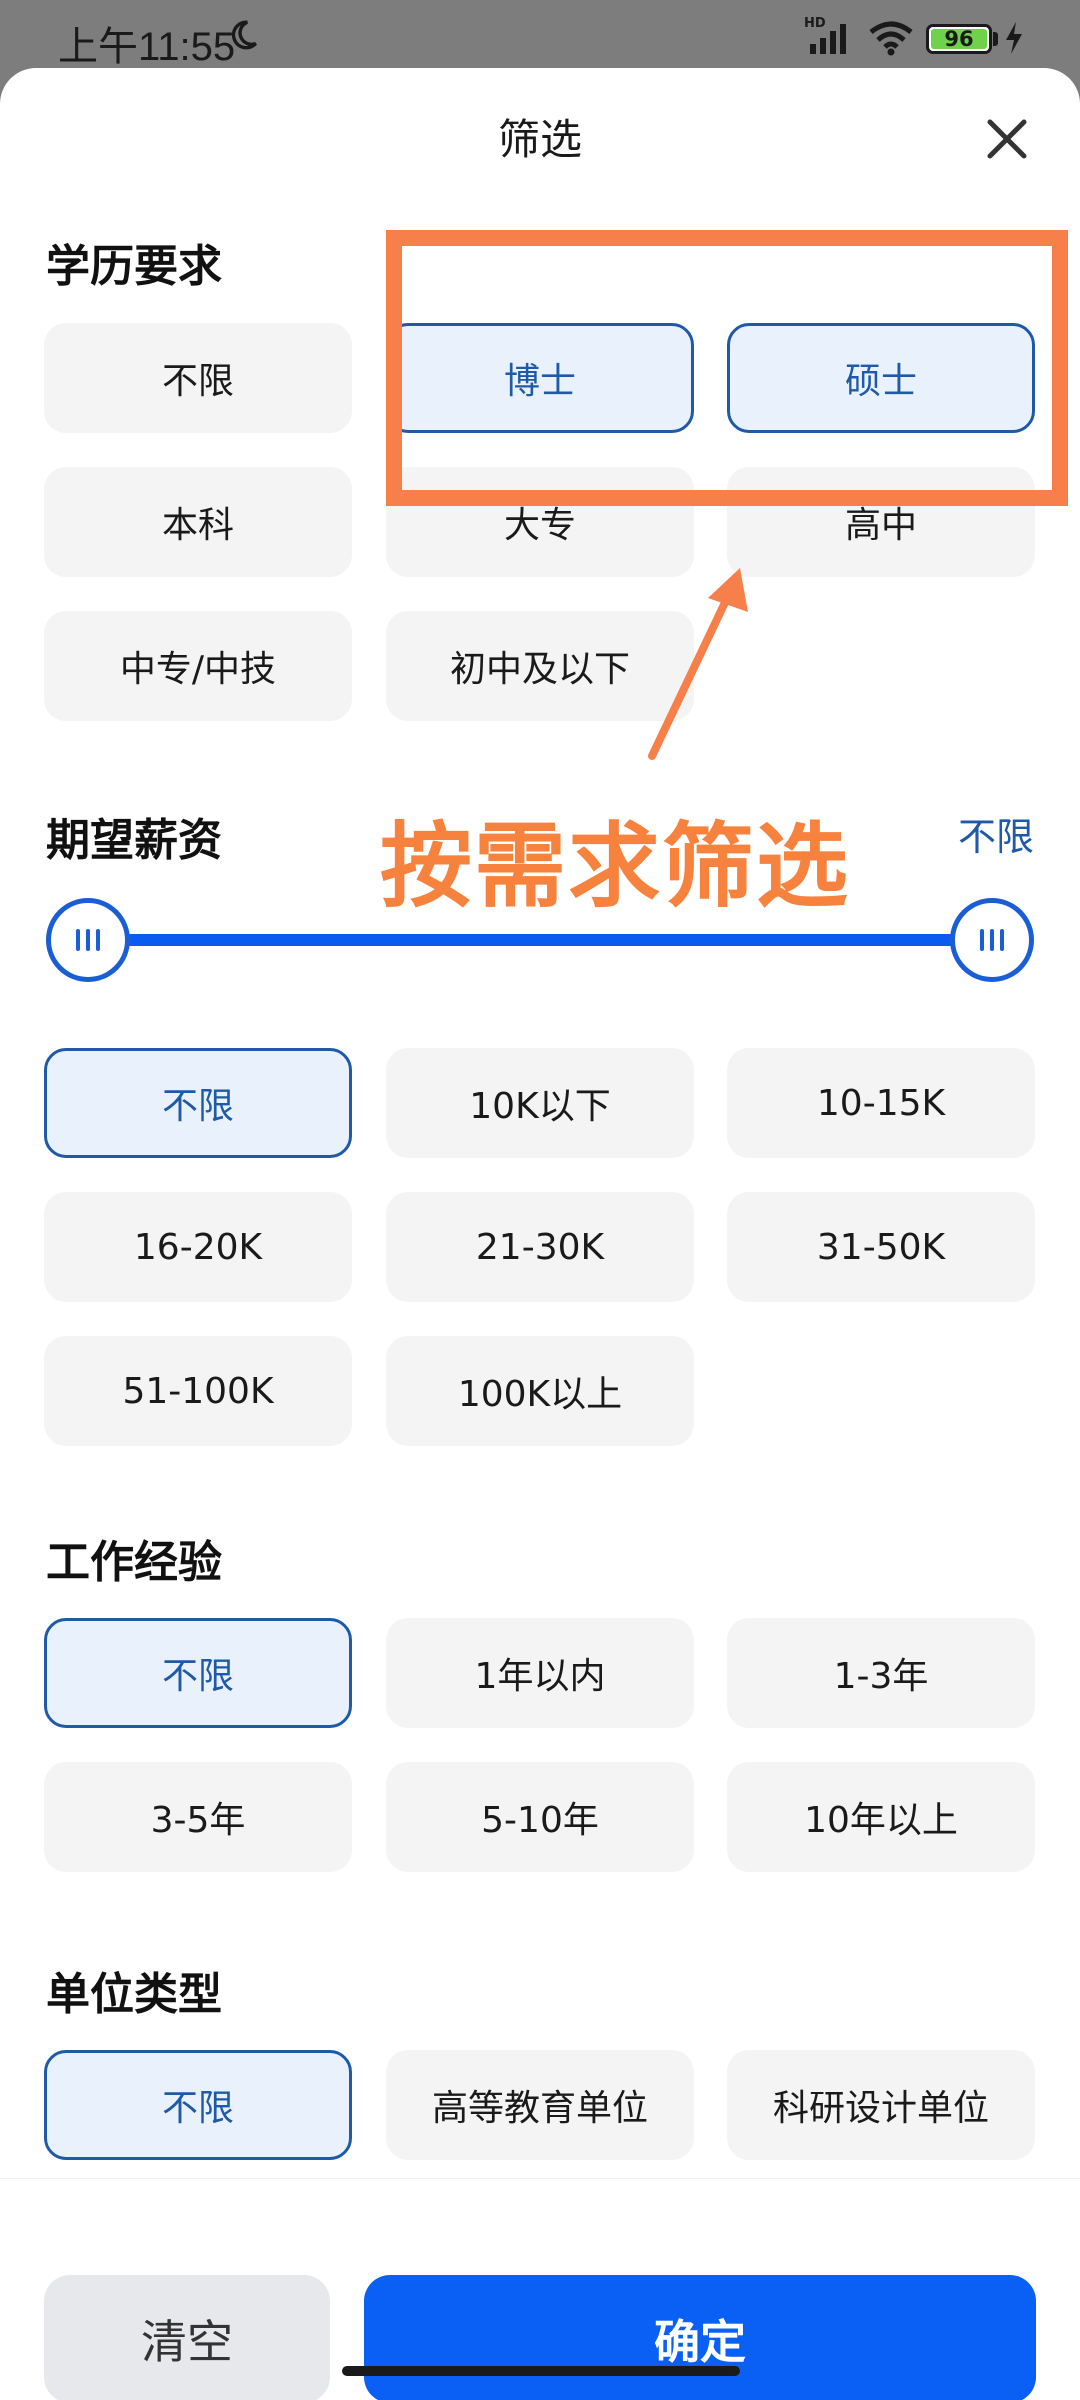 This screenshot has height=2400, width=1080. Describe the element at coordinates (727, 368) in the screenshot. I see `annotation-highlight-box` at that location.